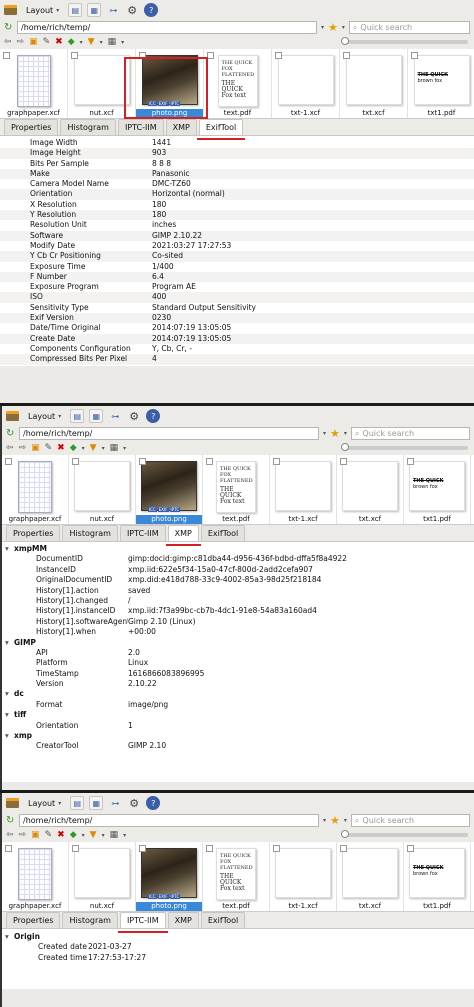 This screenshot has width=474, height=1007. What do you see at coordinates (238, 549) in the screenshot?
I see `xmp-group: xmpMM` at bounding box center [238, 549].